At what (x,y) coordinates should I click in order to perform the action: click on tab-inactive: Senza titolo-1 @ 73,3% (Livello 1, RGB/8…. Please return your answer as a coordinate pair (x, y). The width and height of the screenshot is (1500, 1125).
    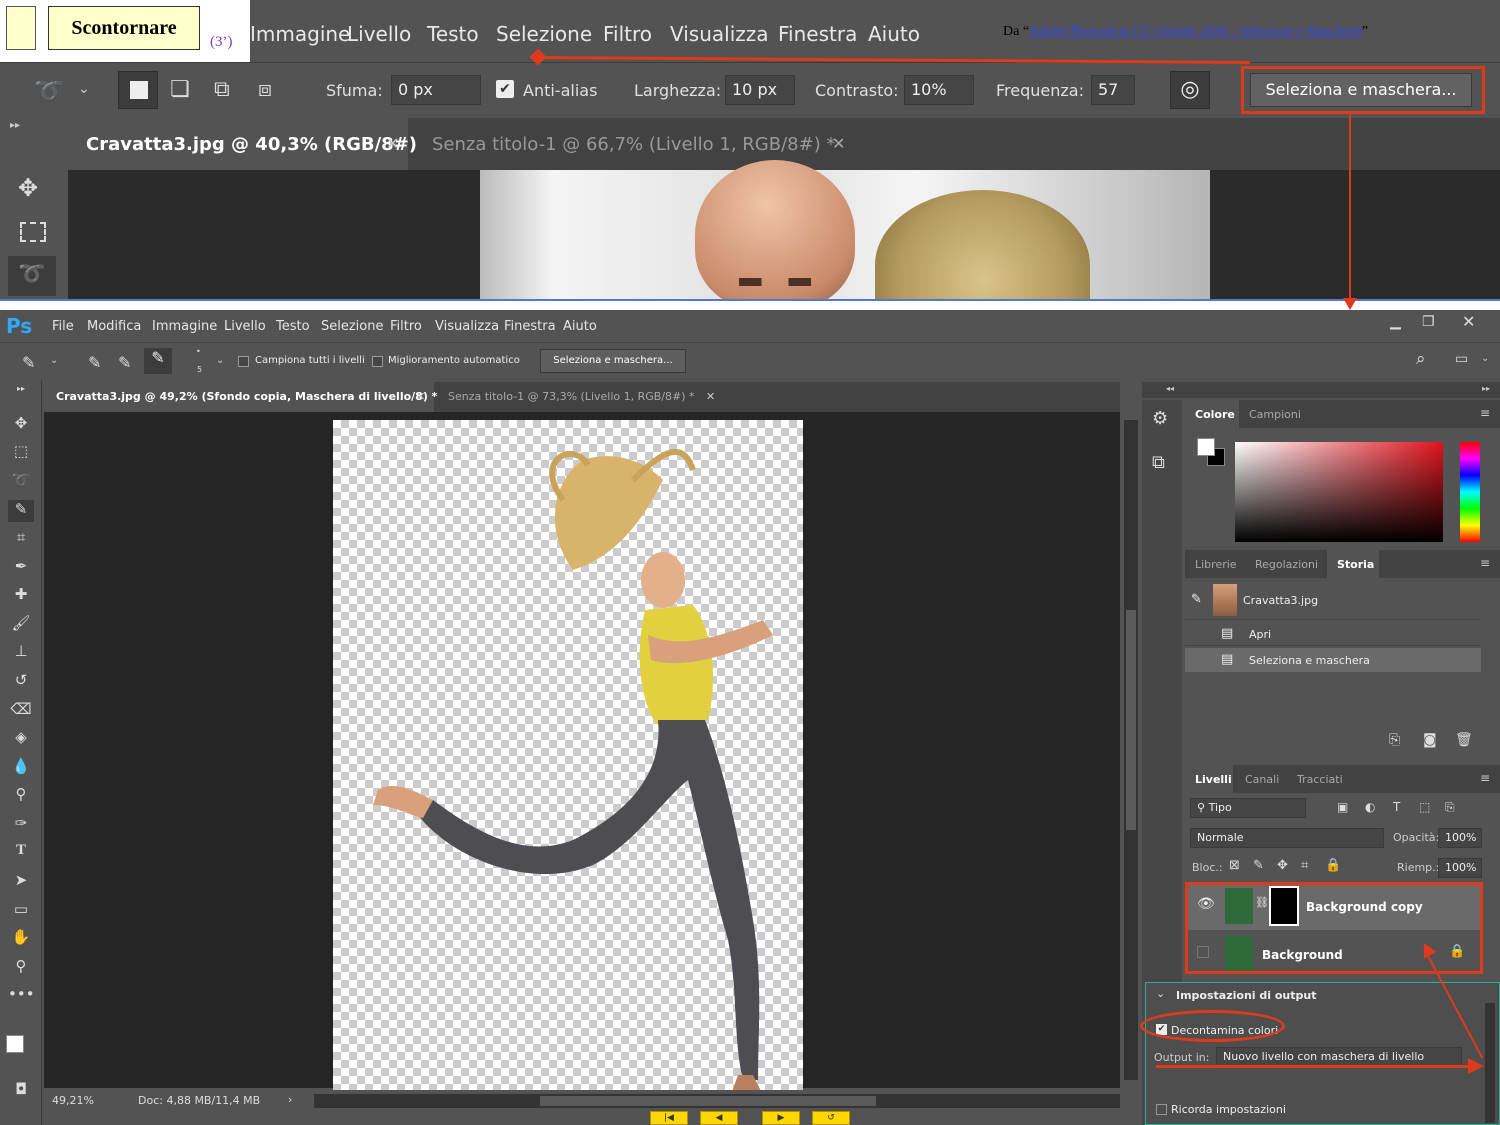
    Looking at the image, I should click on (571, 396).